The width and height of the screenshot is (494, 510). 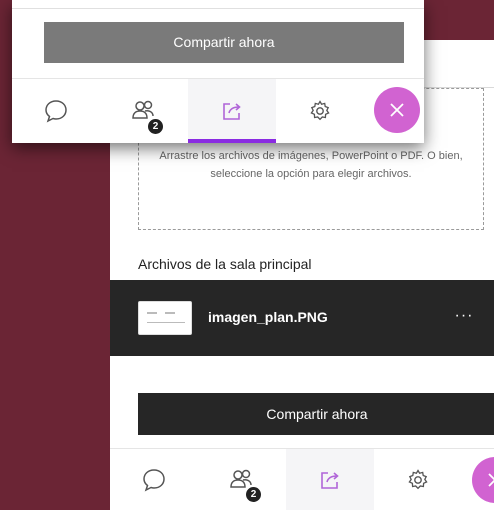 What do you see at coordinates (242, 479) in the screenshot?
I see `tab-attendees: 2` at bounding box center [242, 479].